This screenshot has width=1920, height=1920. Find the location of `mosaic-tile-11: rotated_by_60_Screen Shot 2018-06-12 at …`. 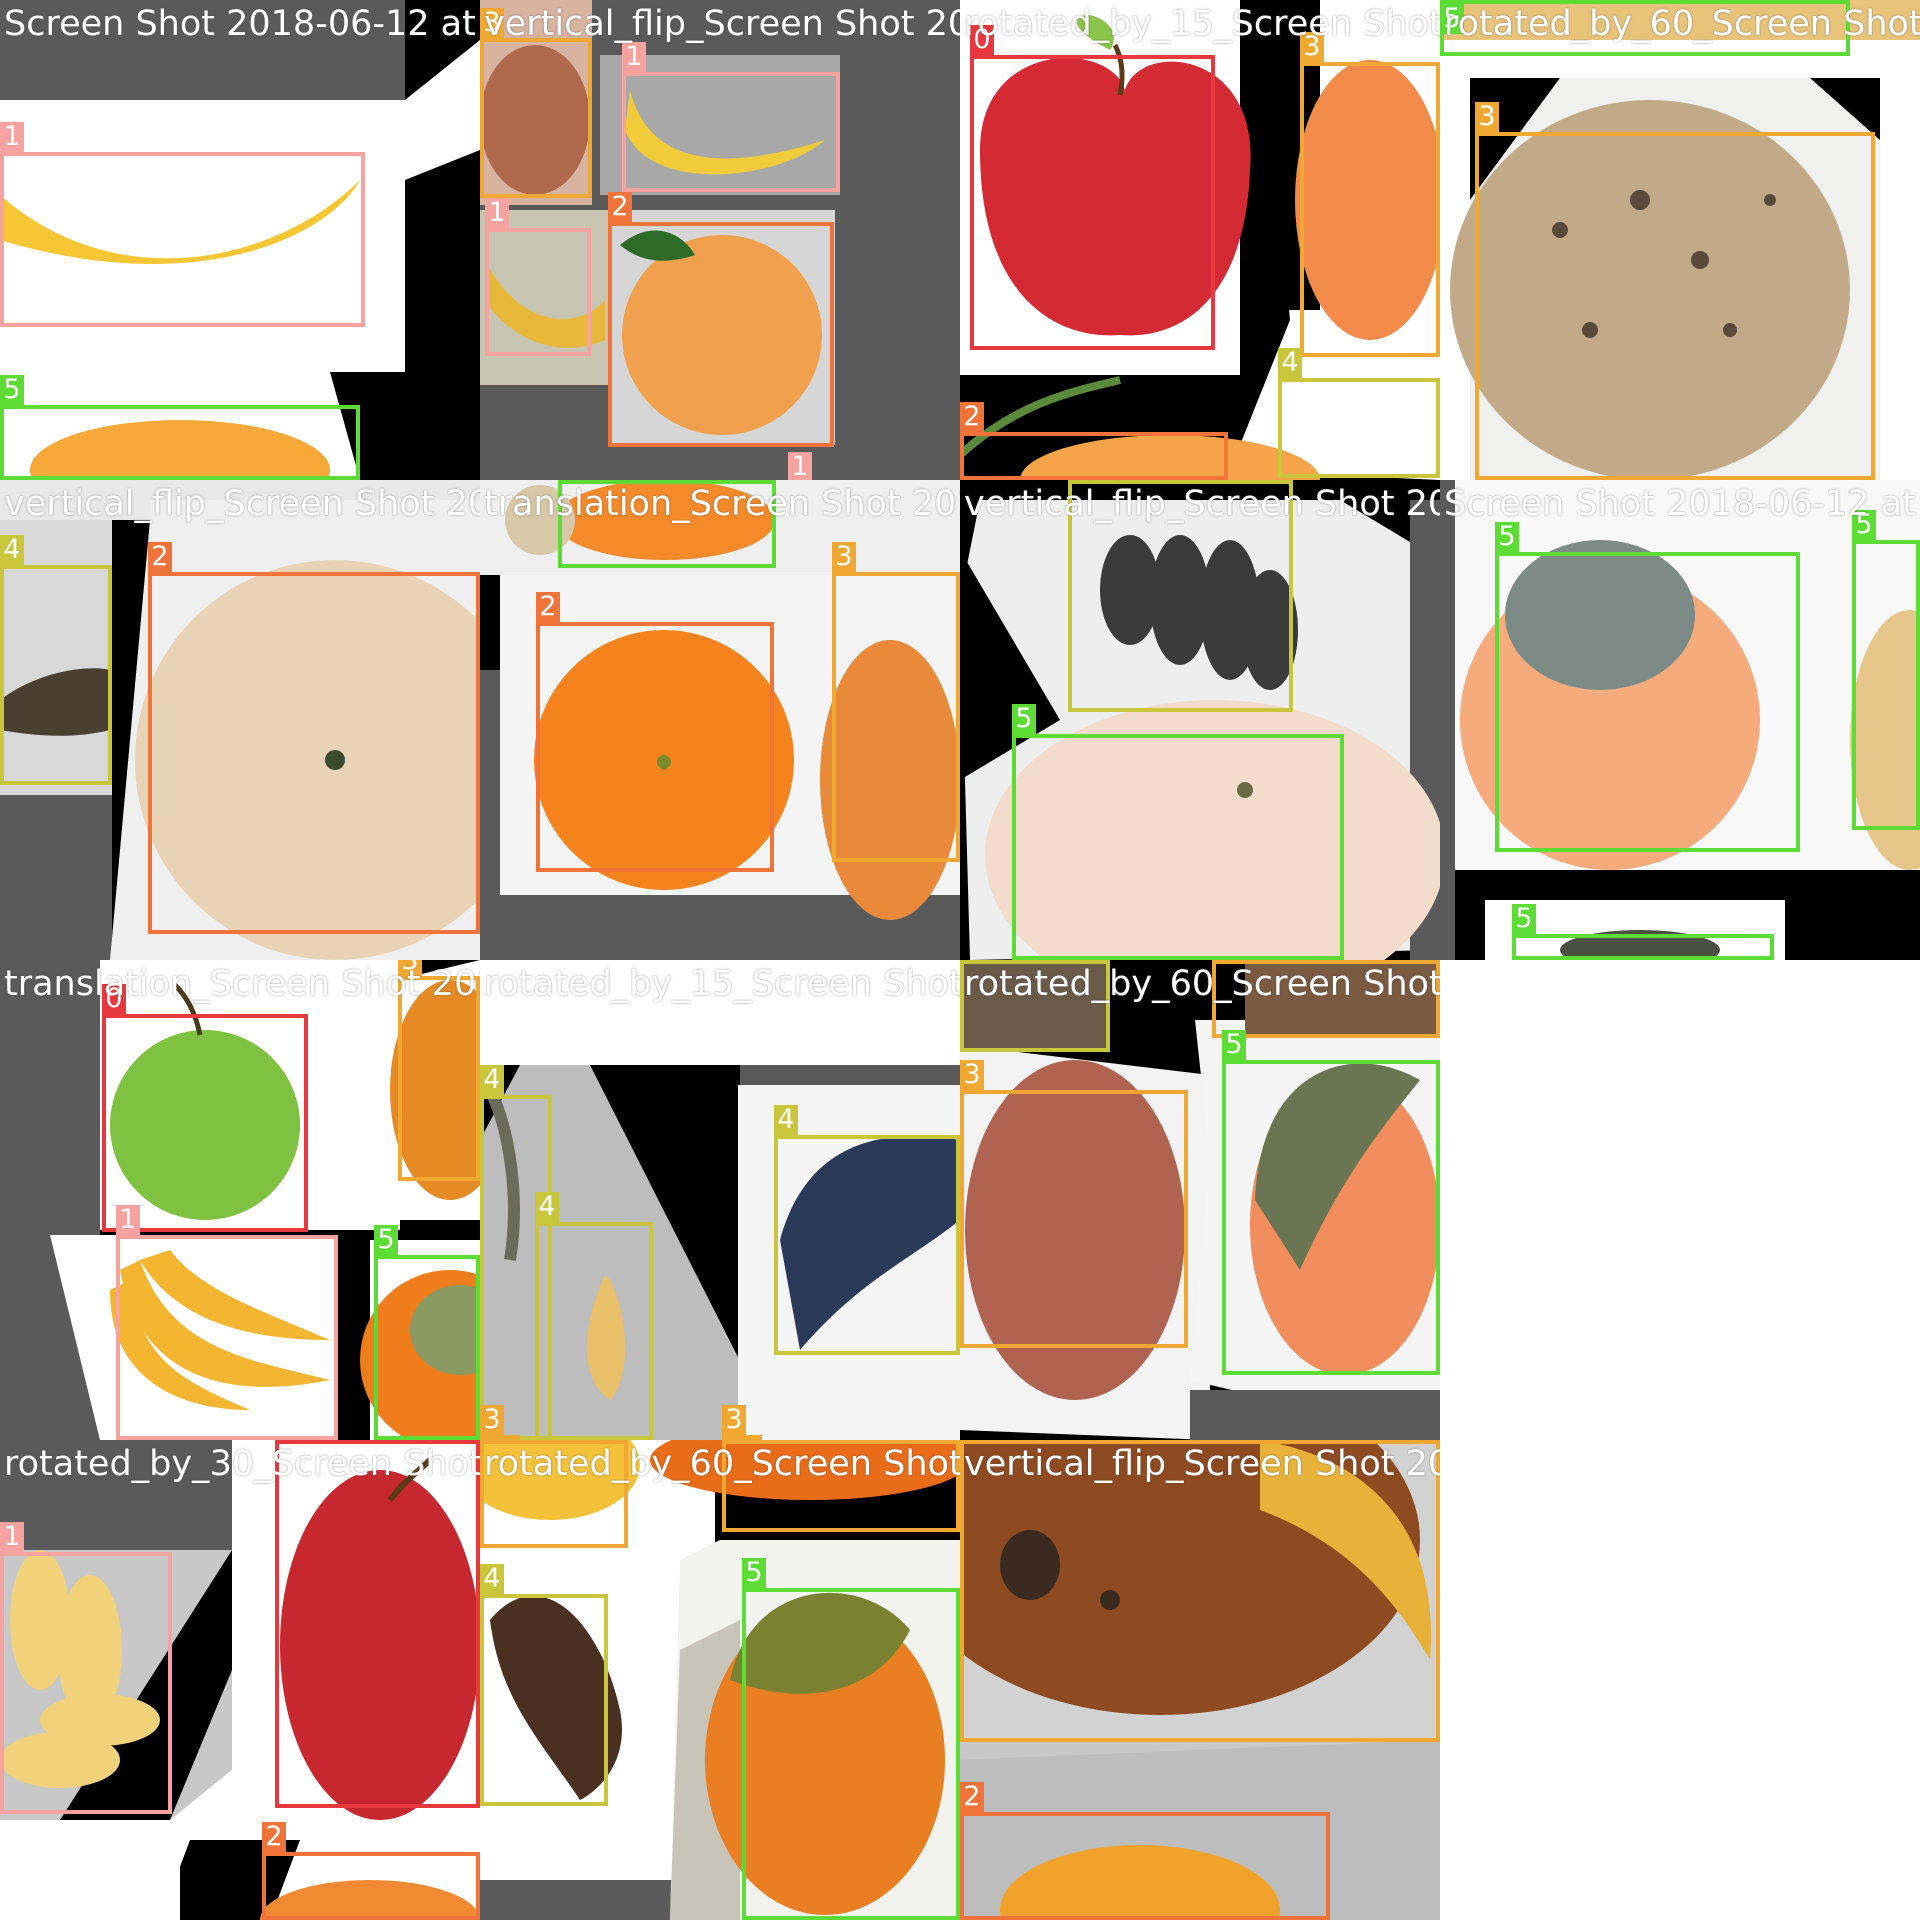

mosaic-tile-11: rotated_by_60_Screen Shot 2018-06-12 at … is located at coordinates (1200, 1200).